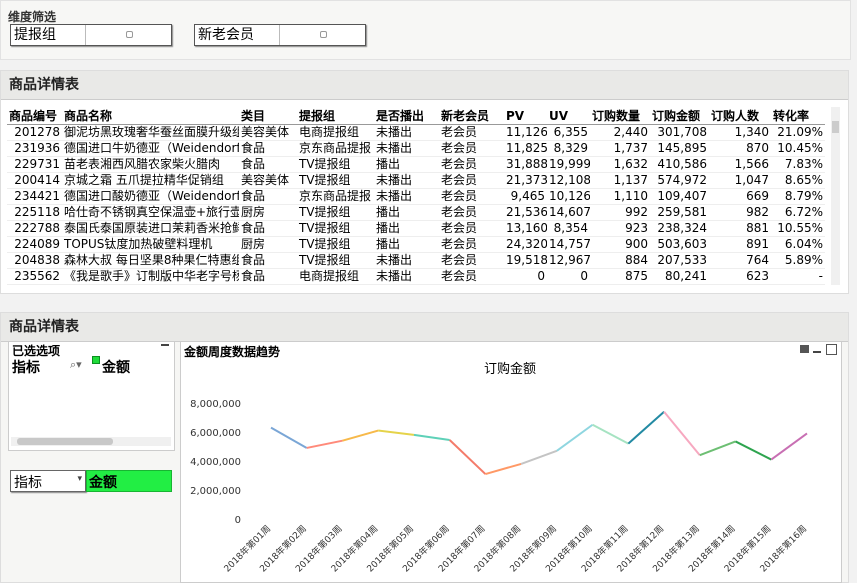 The image size is (857, 583). What do you see at coordinates (128, 35) in the screenshot?
I see `filter-combo-group-value` at bounding box center [128, 35].